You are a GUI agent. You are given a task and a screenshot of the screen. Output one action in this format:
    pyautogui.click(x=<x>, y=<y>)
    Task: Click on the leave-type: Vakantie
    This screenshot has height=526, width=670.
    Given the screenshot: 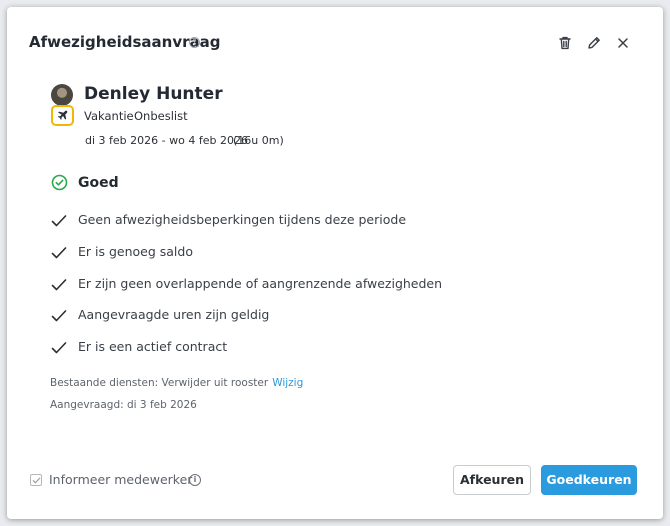 What is the action you would take?
    pyautogui.click(x=109, y=116)
    